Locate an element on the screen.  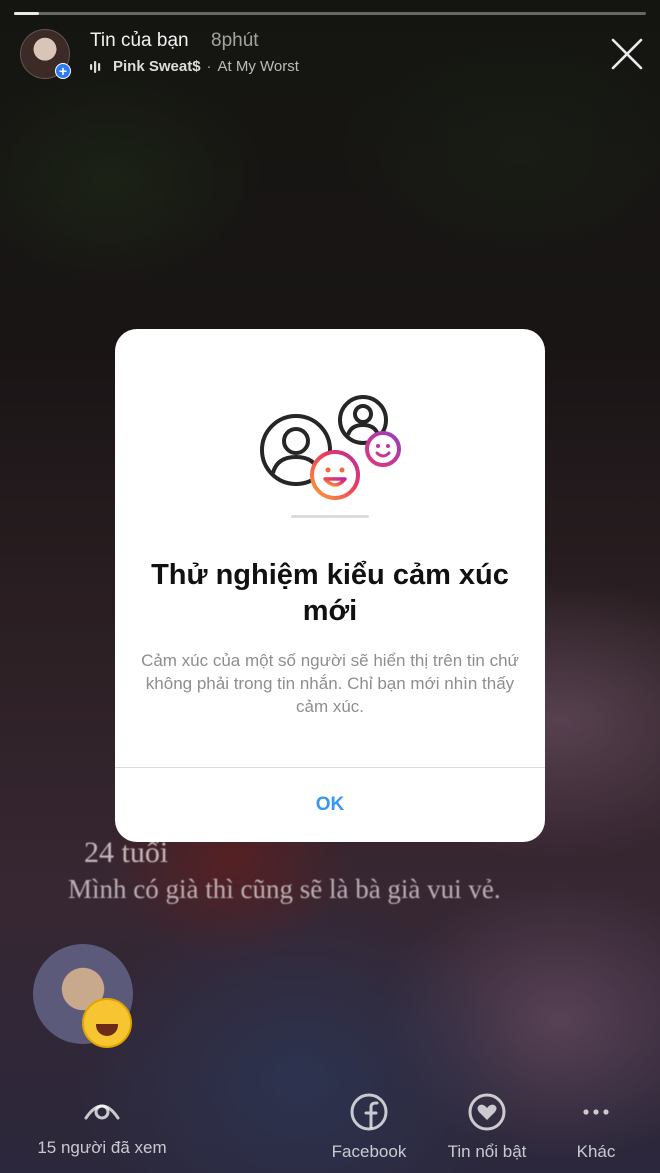
highlight-button: Tin nổi bật is located at coordinates (487, 1127).